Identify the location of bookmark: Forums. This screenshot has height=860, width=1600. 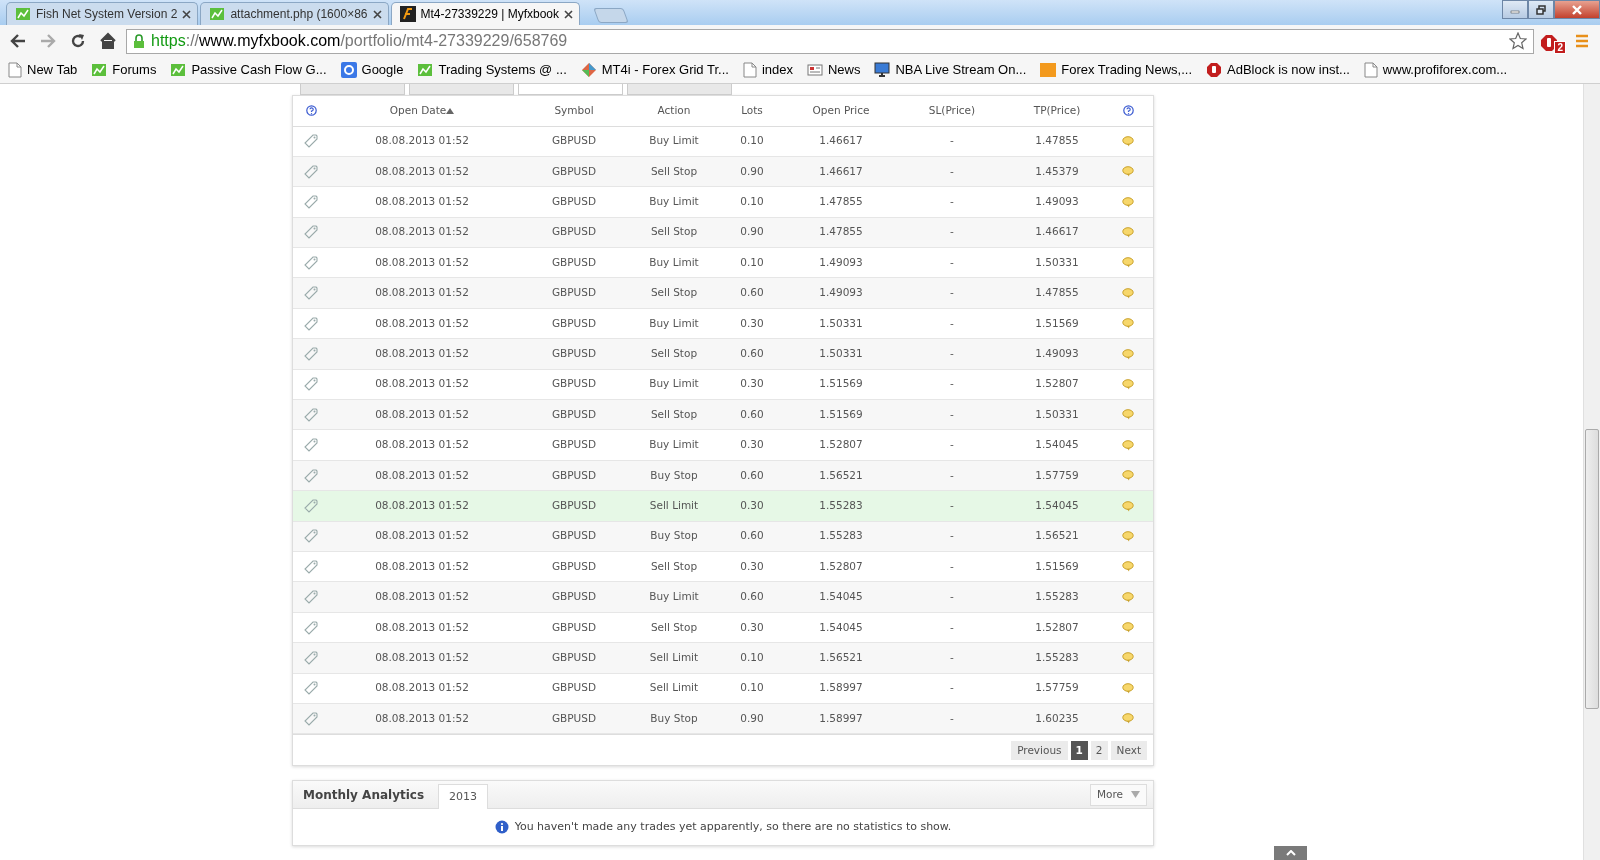
(124, 70).